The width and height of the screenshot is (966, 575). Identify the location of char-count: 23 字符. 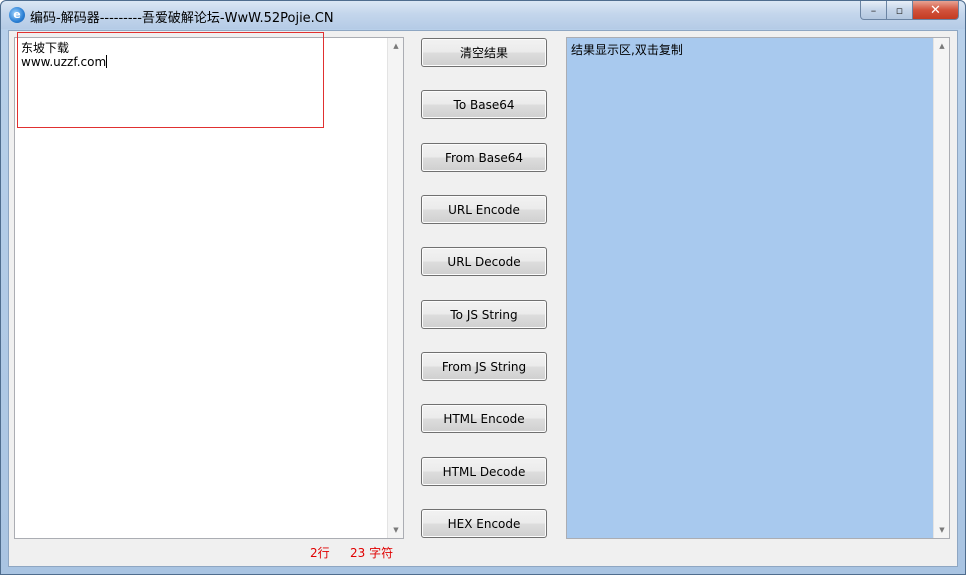
(372, 553).